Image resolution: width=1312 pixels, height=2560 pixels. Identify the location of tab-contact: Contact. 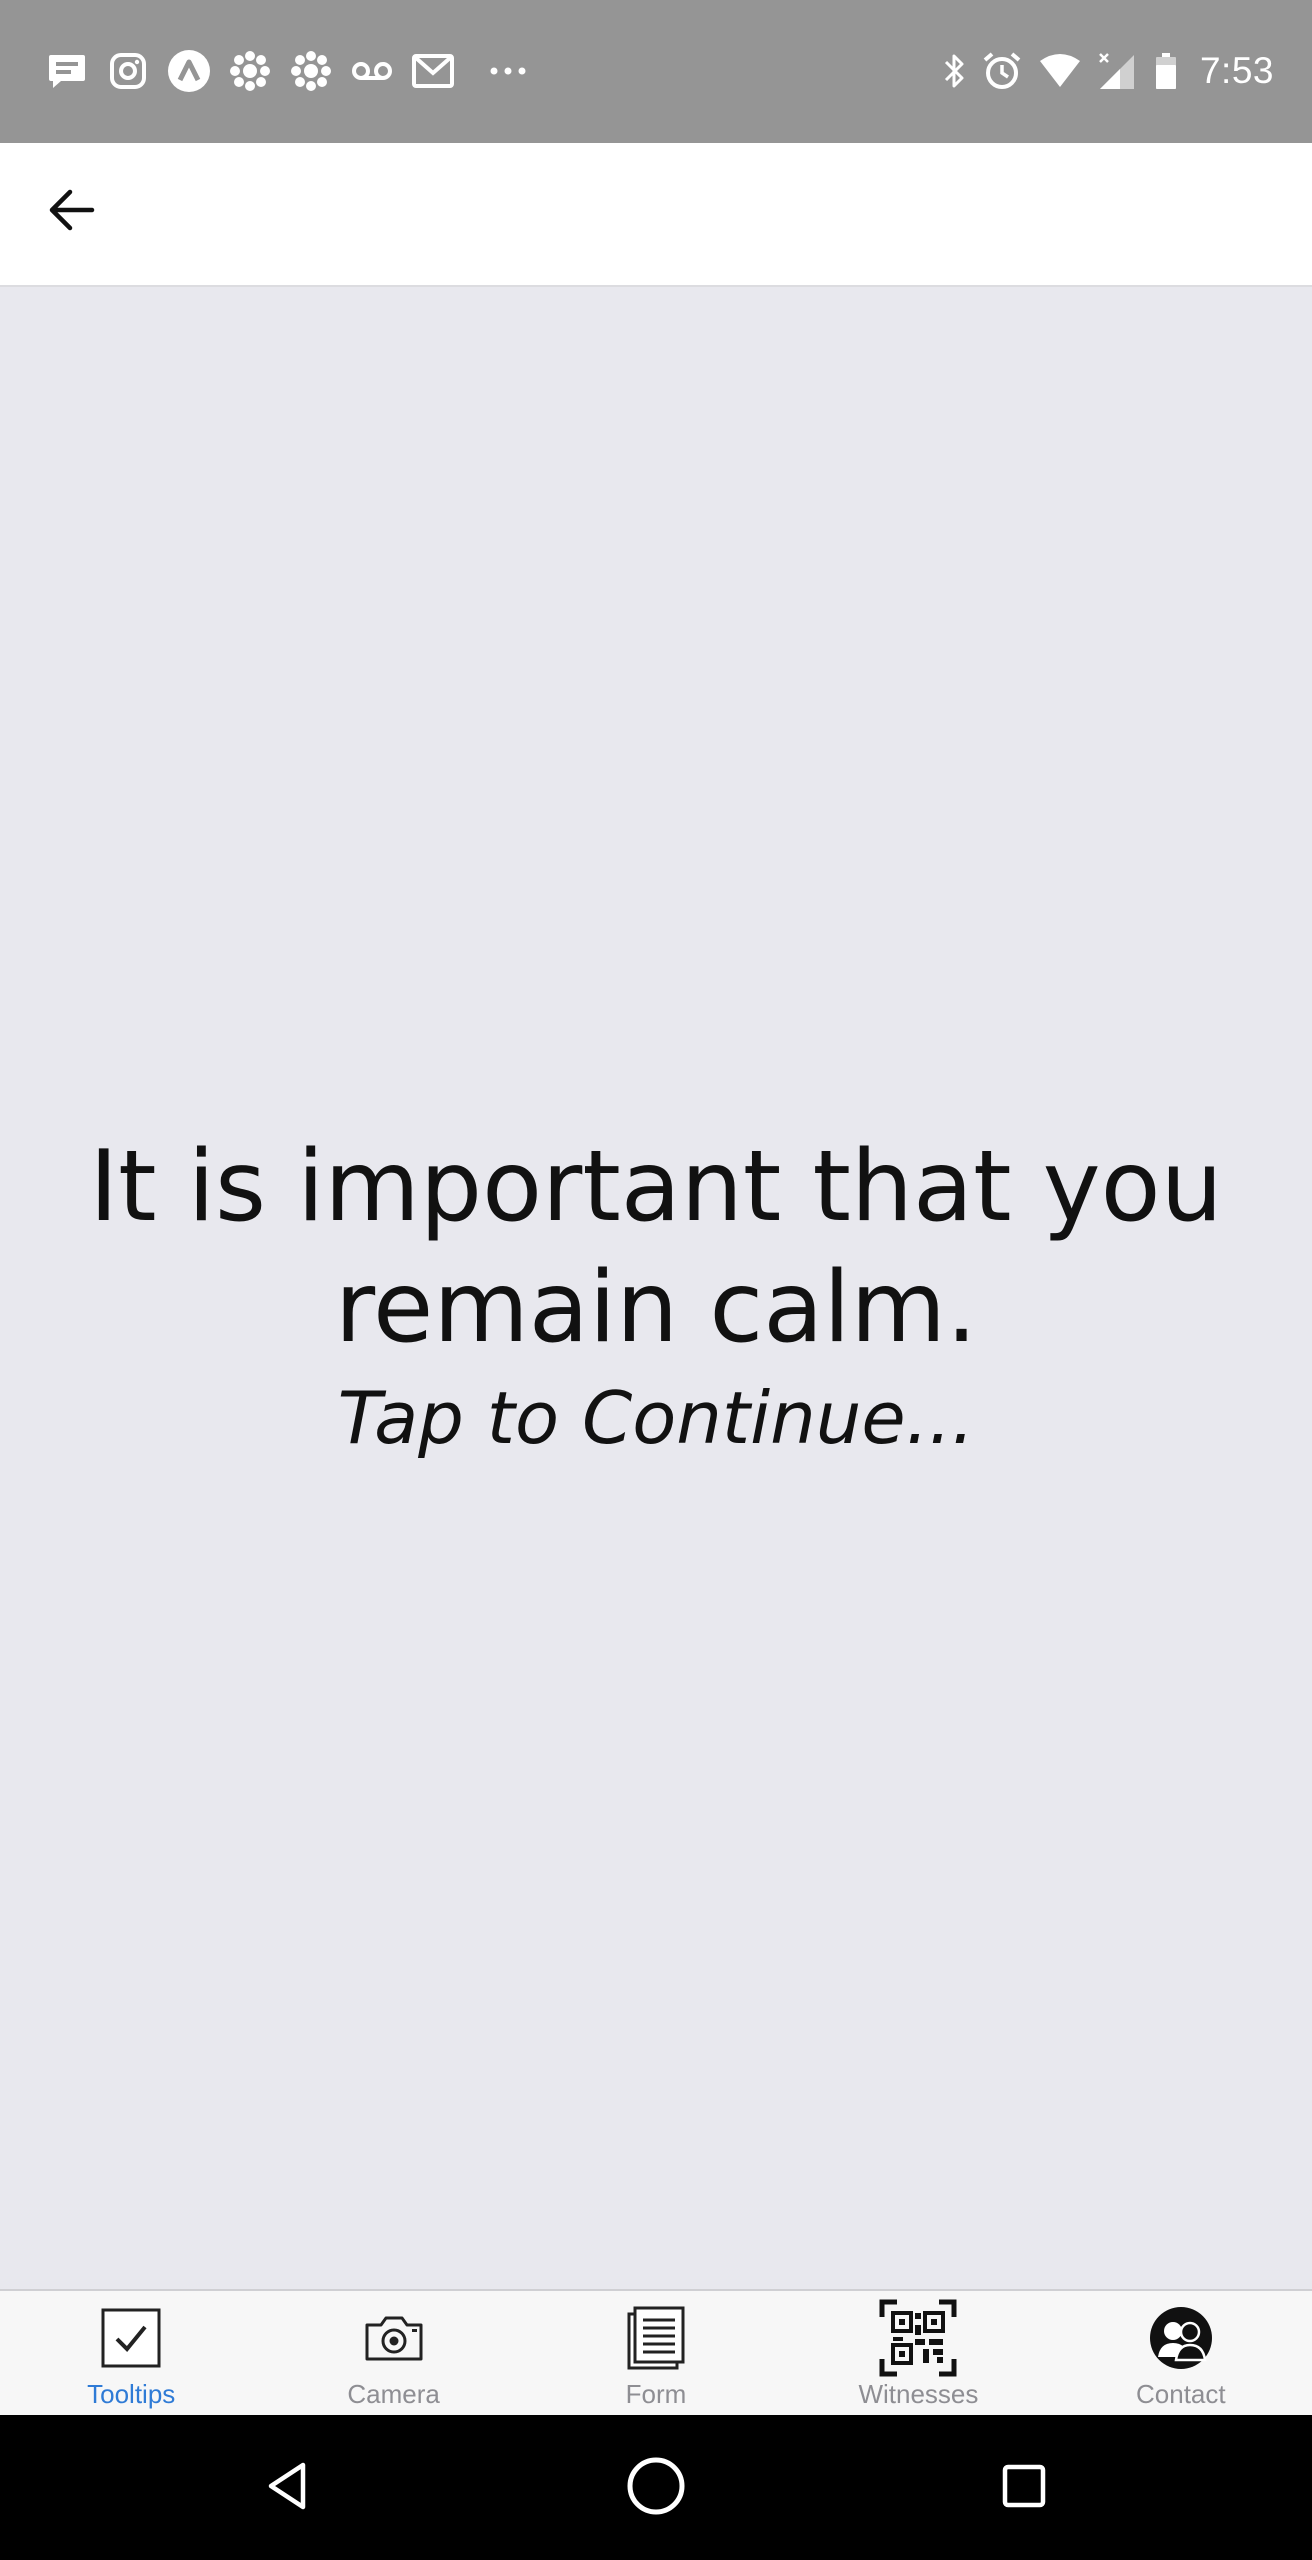
(1181, 2354).